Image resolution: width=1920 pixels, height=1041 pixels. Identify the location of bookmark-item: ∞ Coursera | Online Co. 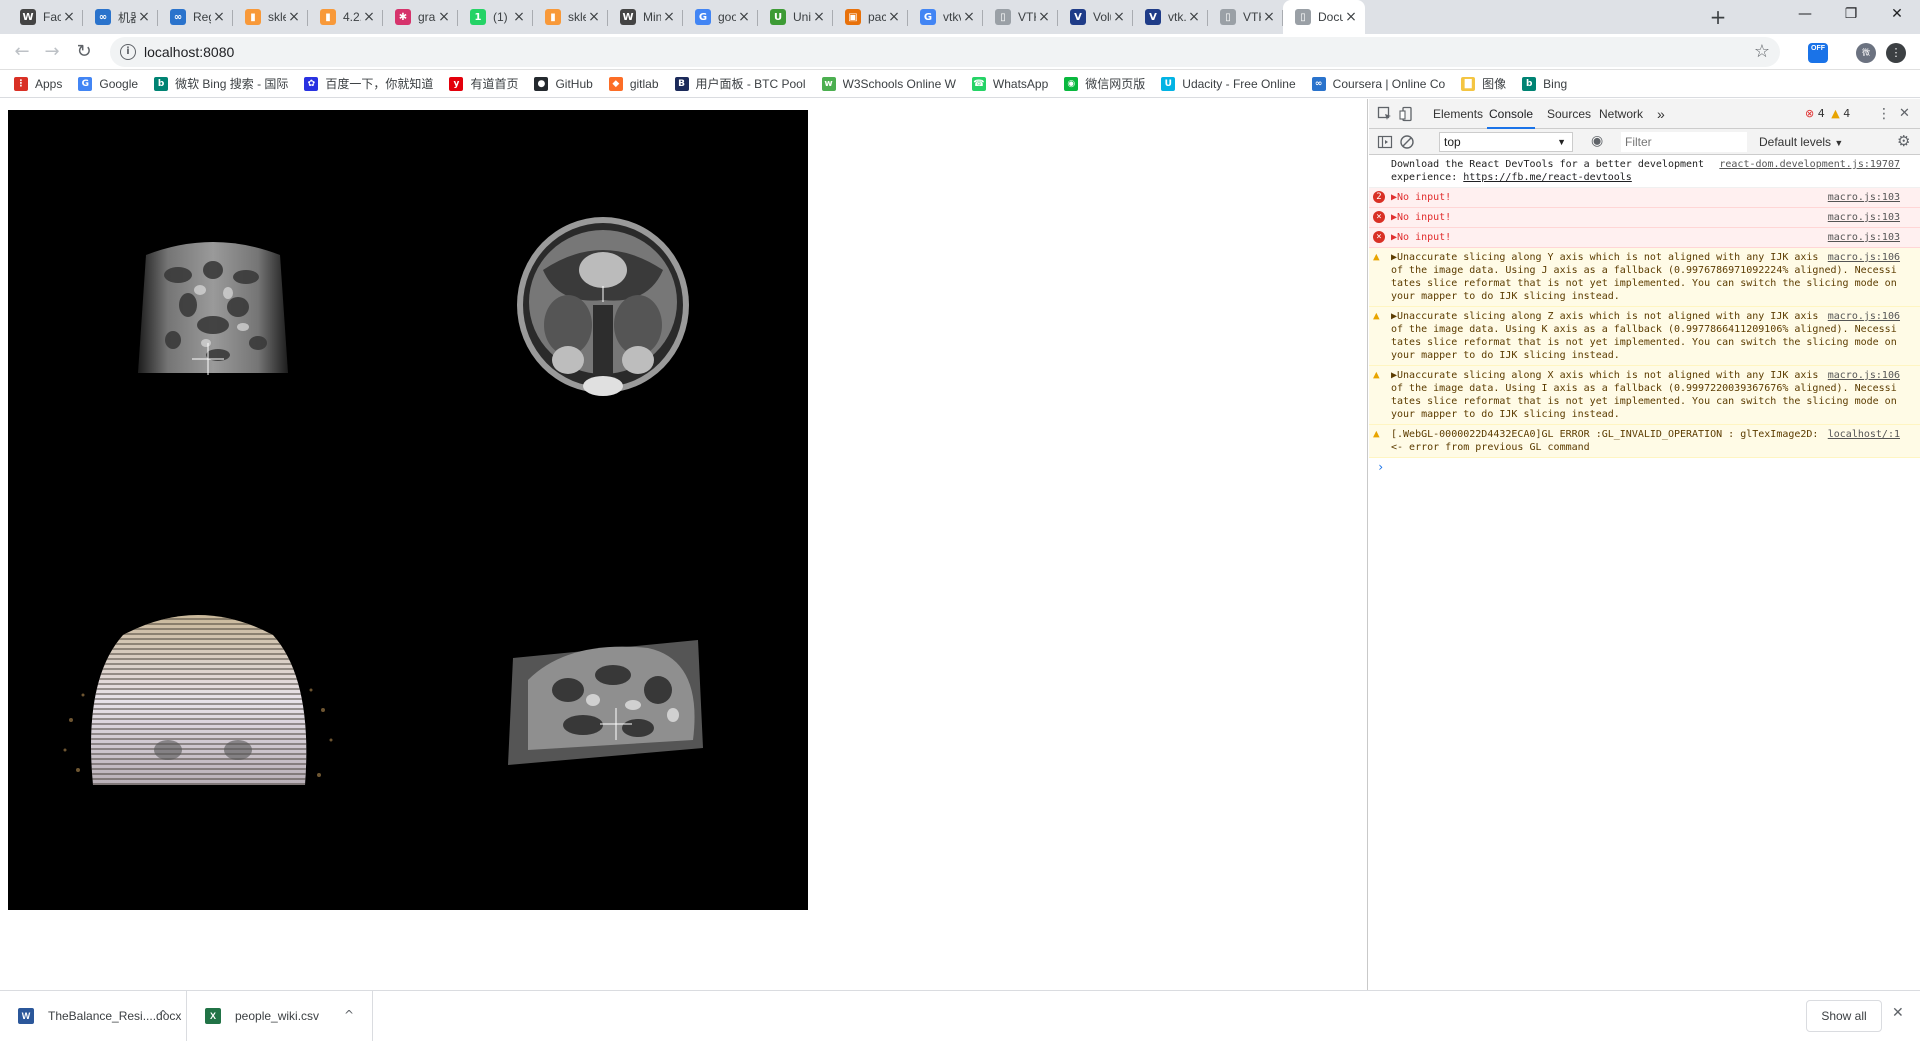
(1378, 83).